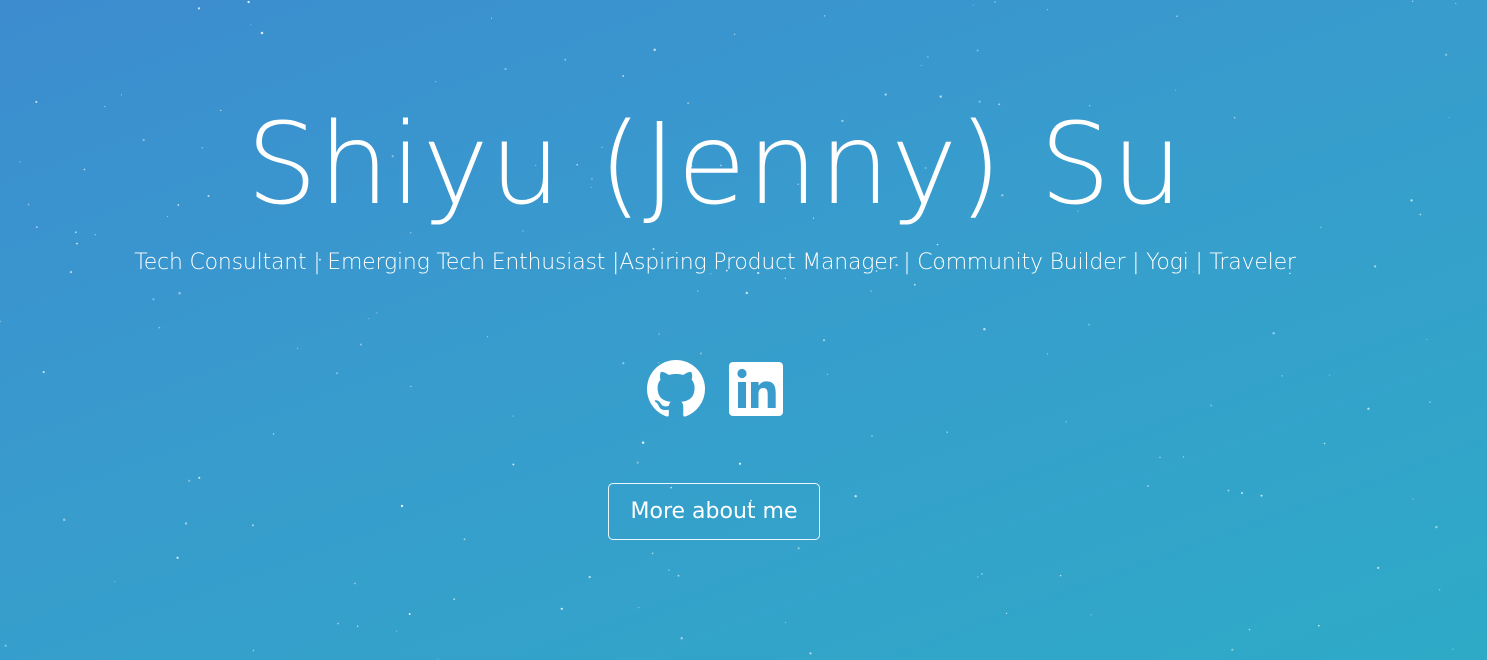 This screenshot has width=1487, height=660. What do you see at coordinates (714, 511) in the screenshot?
I see `more-about-me-button: More about me` at bounding box center [714, 511].